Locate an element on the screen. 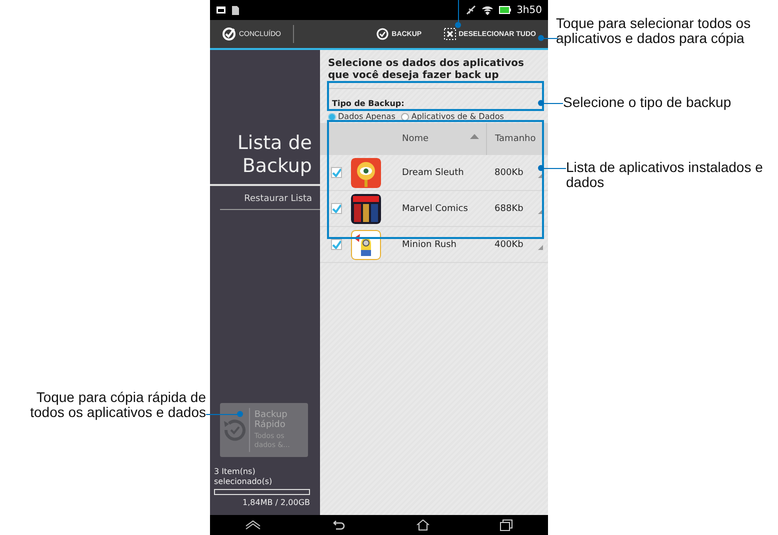 This screenshot has width=778, height=535. wifi-icon is located at coordinates (487, 10).